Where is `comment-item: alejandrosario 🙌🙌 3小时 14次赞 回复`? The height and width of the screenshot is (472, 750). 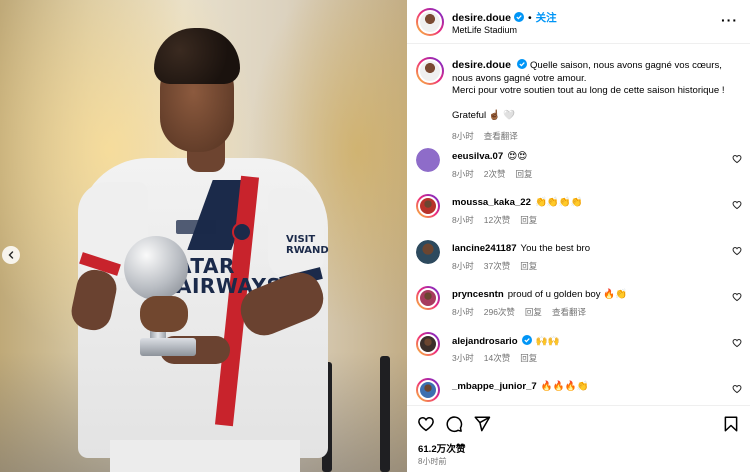
comment-item: alejandrosario 🙌🙌 3小时 14次赞 回复 is located at coordinates (583, 352).